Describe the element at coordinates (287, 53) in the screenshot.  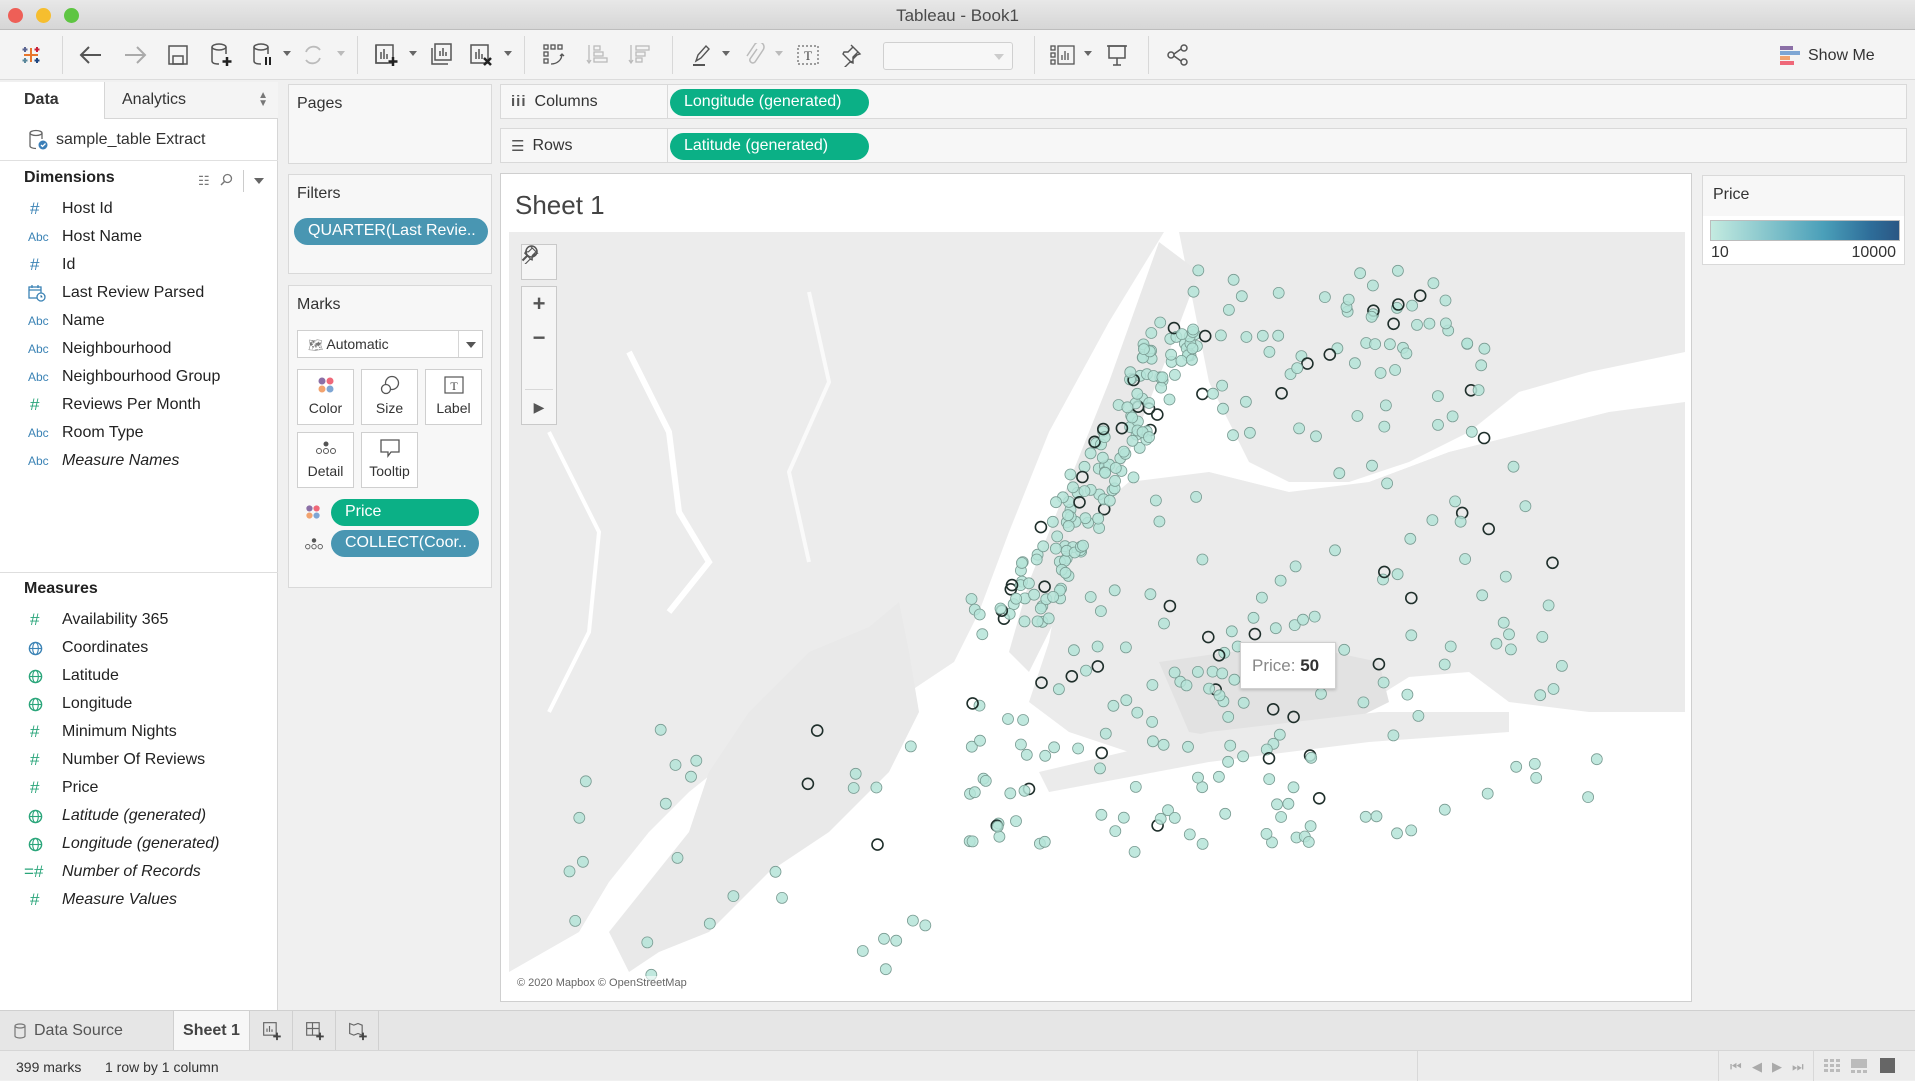
I see `pause-updates-dropdown` at that location.